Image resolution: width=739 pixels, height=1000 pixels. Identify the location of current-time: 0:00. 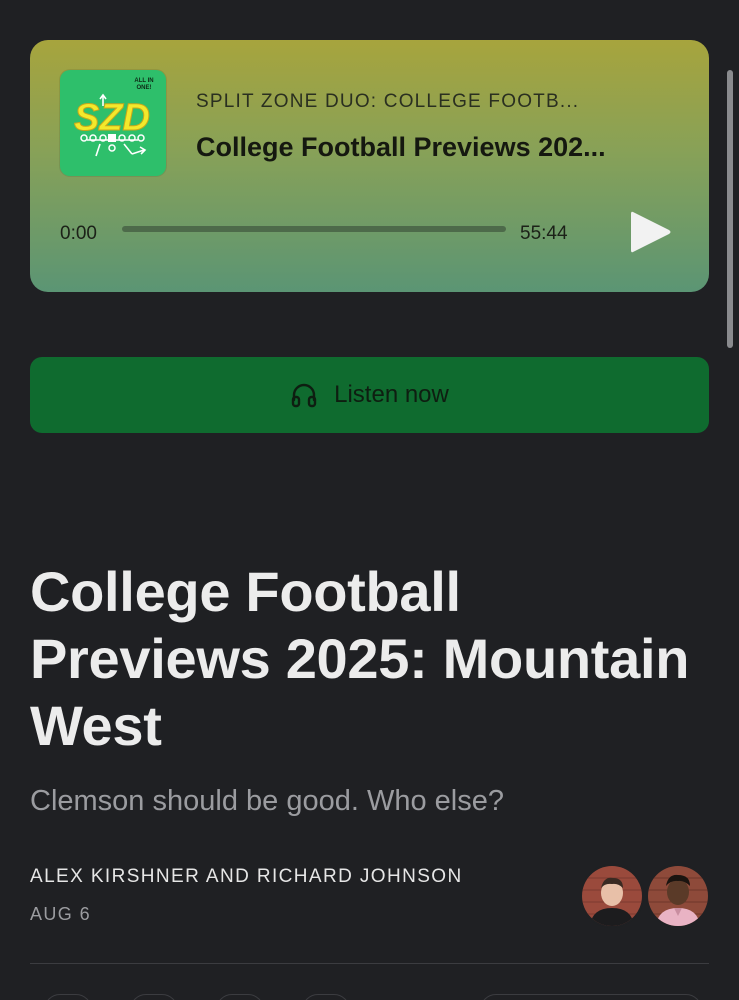
(78, 233).